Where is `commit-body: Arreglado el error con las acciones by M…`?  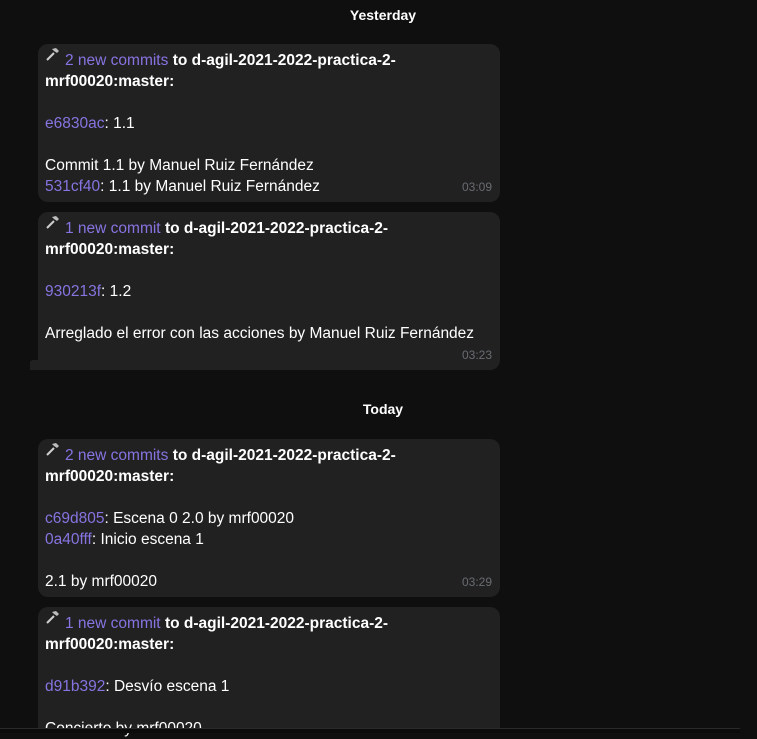
commit-body: Arreglado el error con las acciones by M… is located at coordinates (260, 333).